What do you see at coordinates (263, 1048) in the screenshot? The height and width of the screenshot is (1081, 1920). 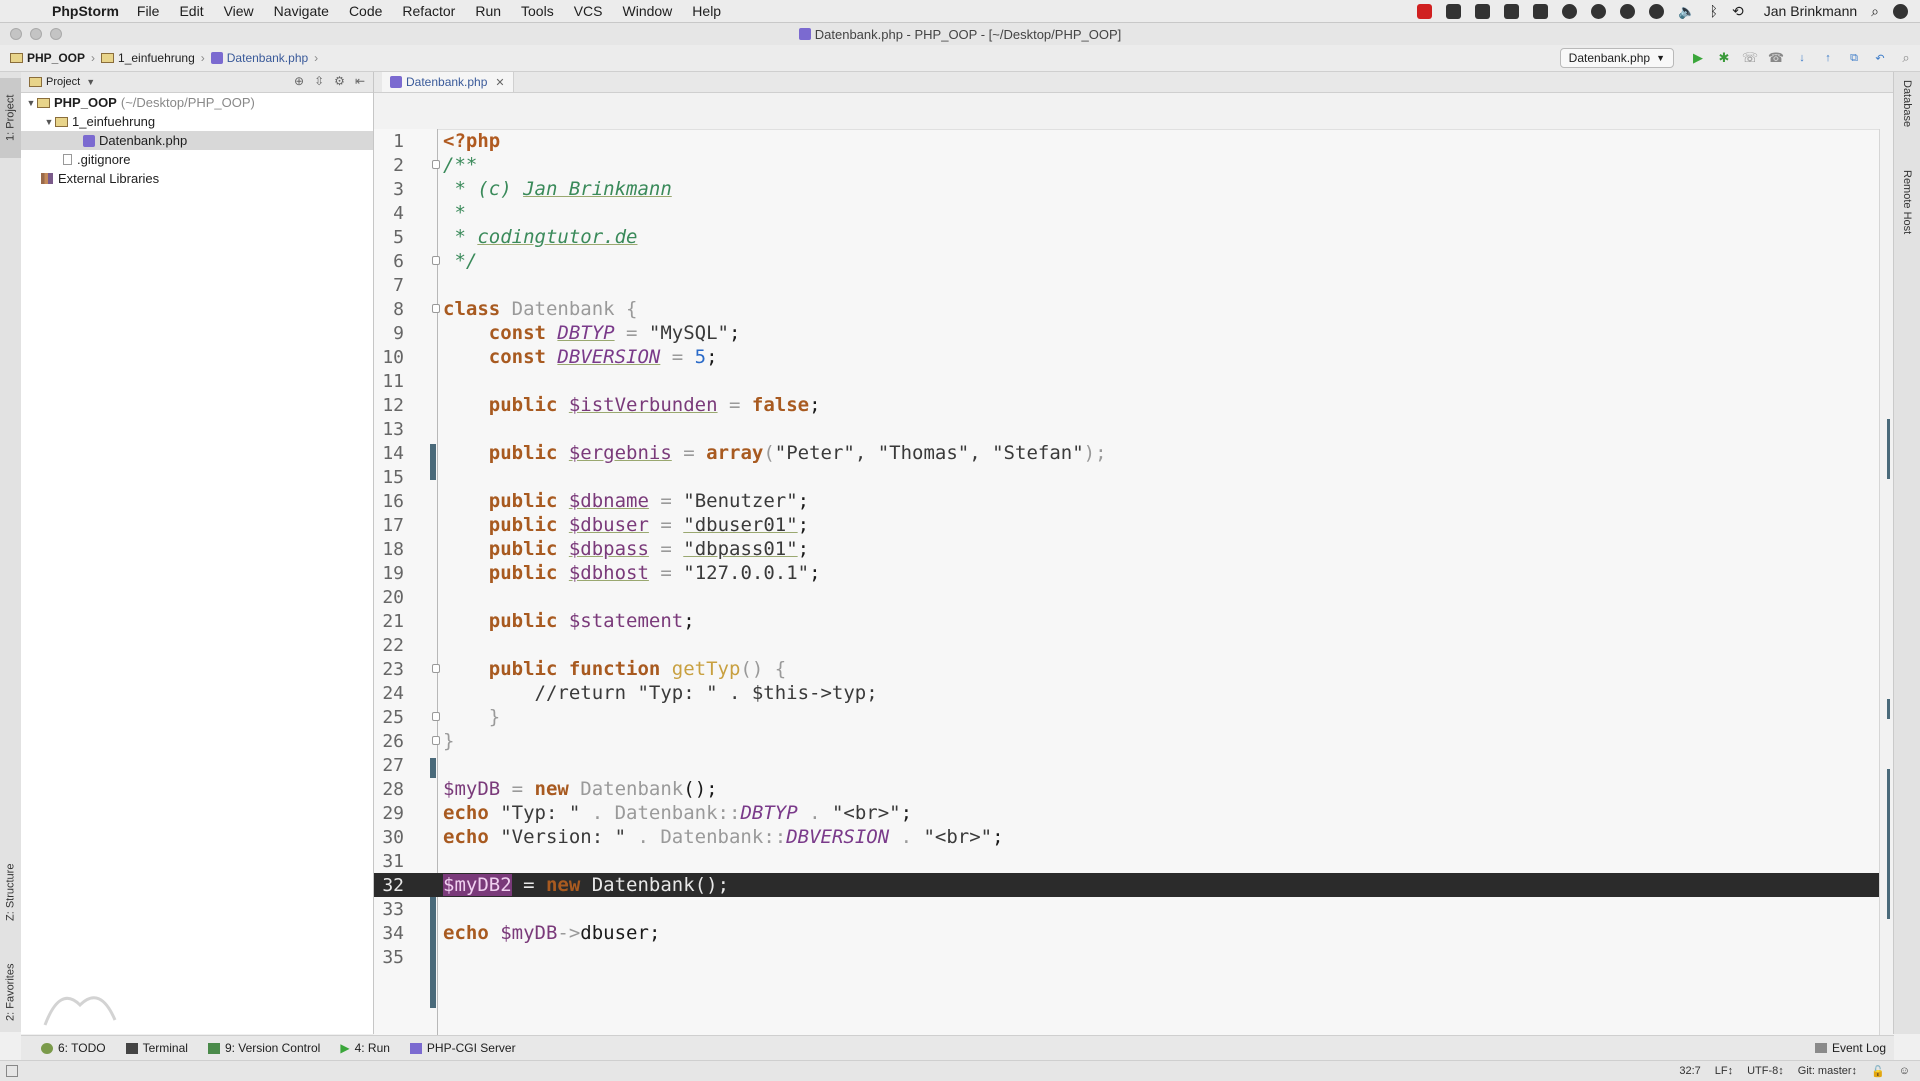 I see `version-control-tool-button: 9: Version Control` at bounding box center [263, 1048].